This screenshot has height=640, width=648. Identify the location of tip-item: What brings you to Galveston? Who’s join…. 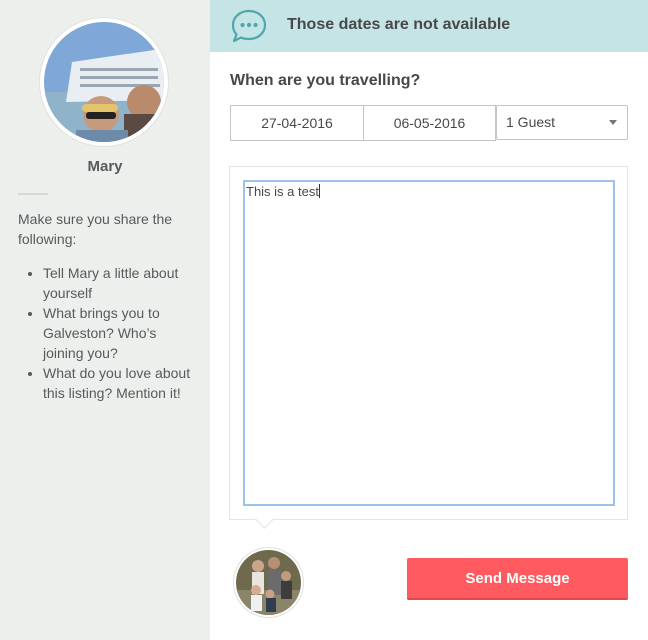
(120, 333).